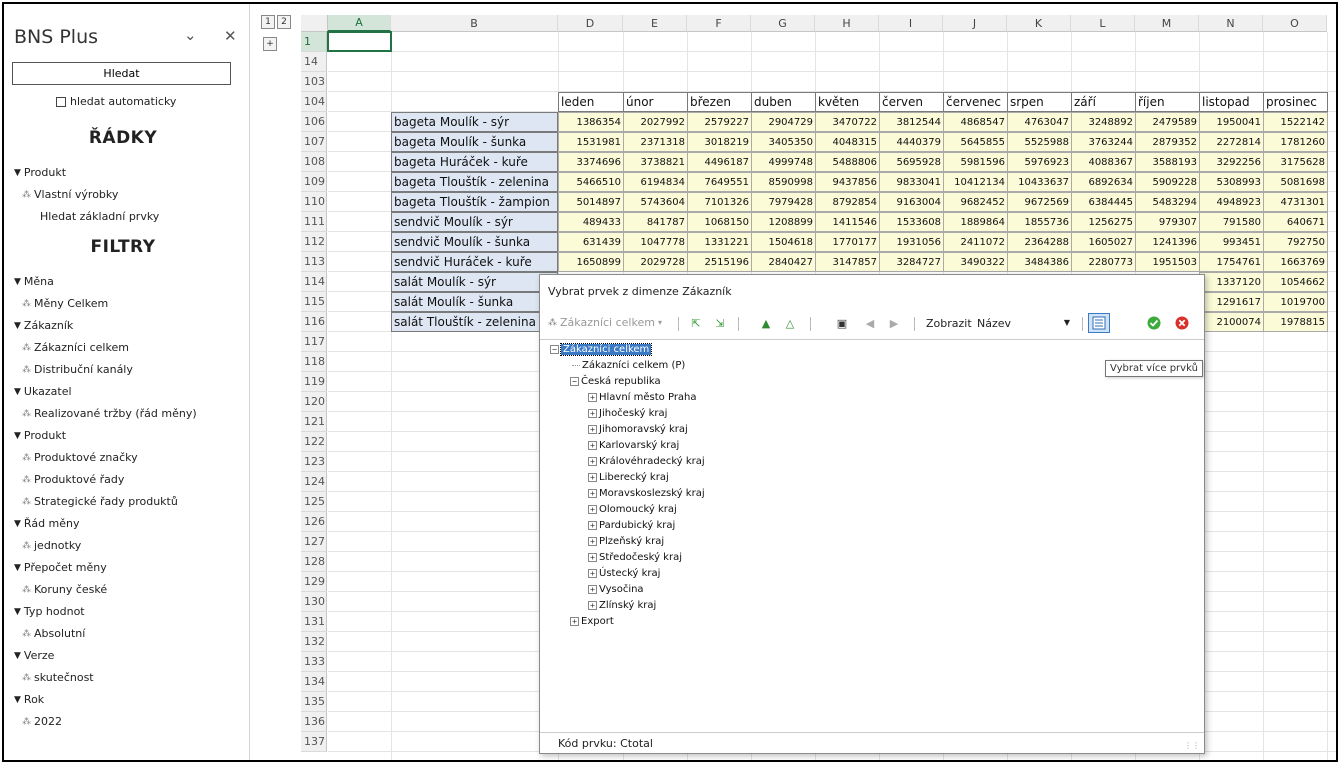 Image resolution: width=1342 pixels, height=766 pixels. I want to click on value-cell: 8792854, so click(847, 202).